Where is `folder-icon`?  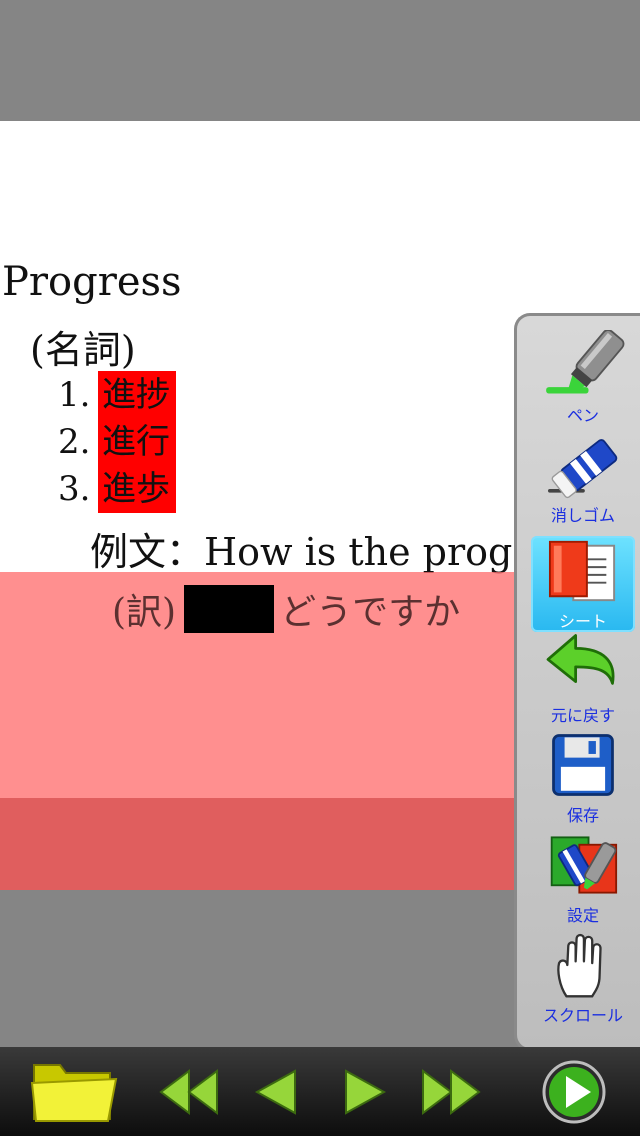 folder-icon is located at coordinates (74, 1092).